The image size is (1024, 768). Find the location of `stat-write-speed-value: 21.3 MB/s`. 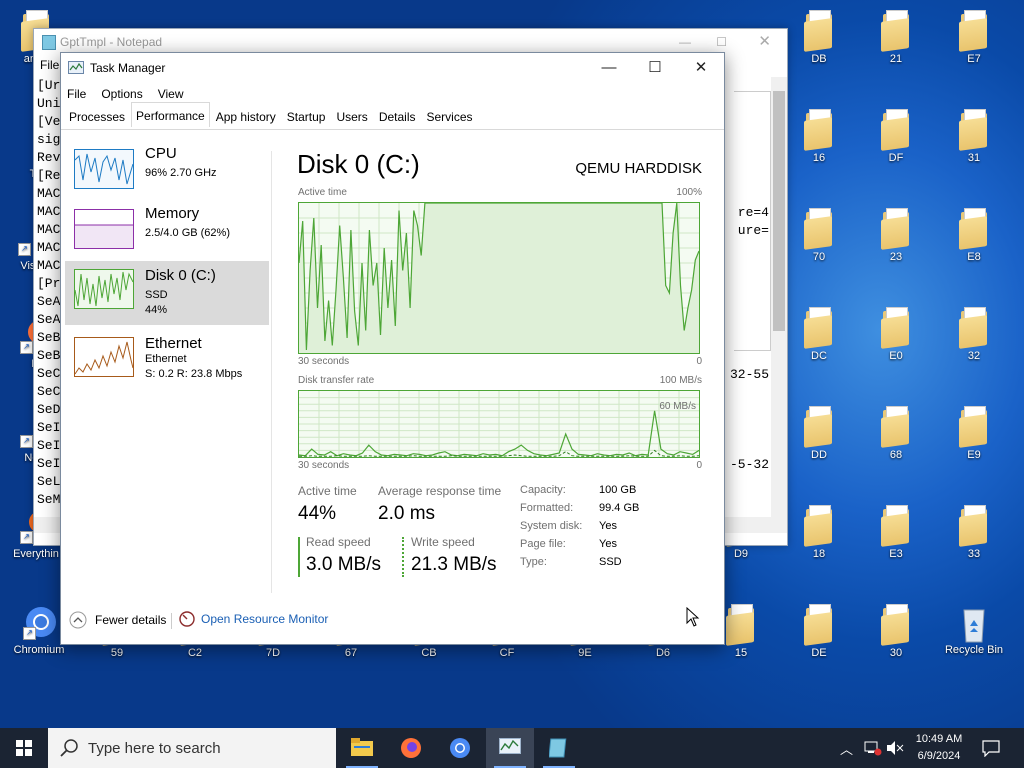

stat-write-speed-value: 21.3 MB/s is located at coordinates (454, 564).